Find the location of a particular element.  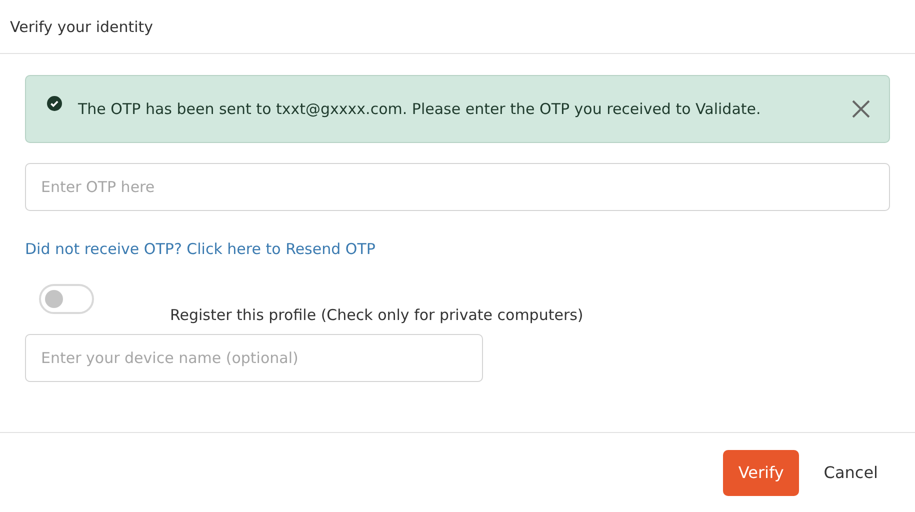

close-button is located at coordinates (861, 109).